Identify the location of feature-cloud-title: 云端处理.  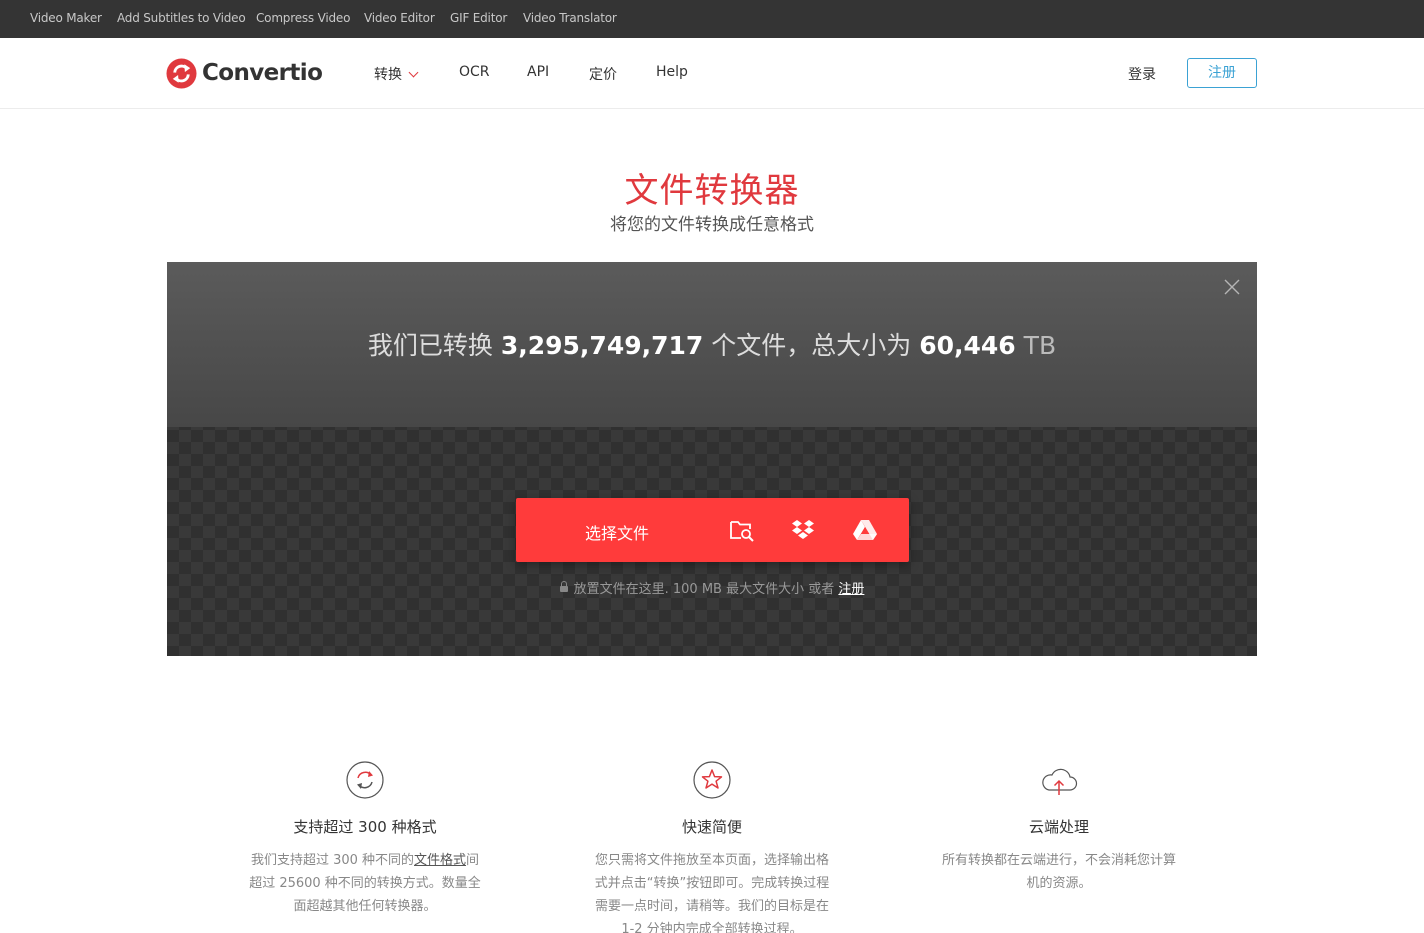
(1058, 827).